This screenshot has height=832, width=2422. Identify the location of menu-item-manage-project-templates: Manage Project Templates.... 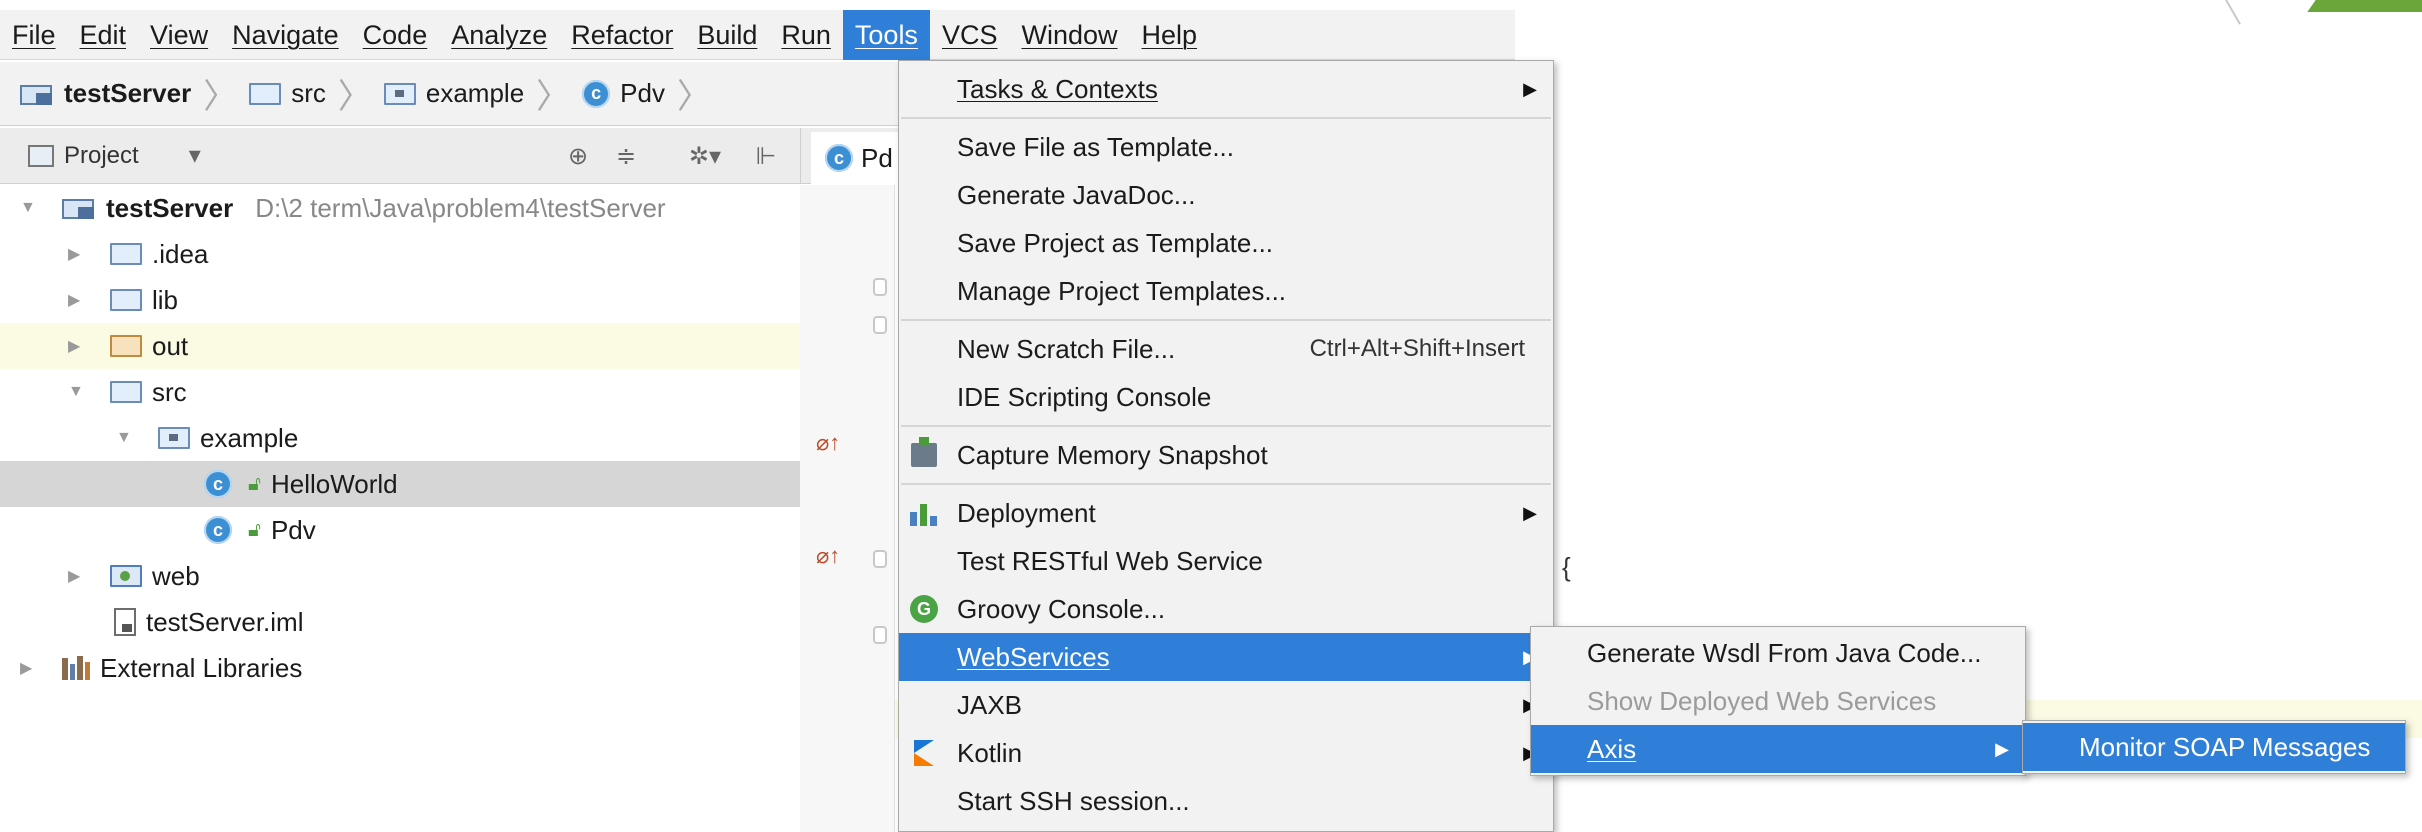
(1226, 291).